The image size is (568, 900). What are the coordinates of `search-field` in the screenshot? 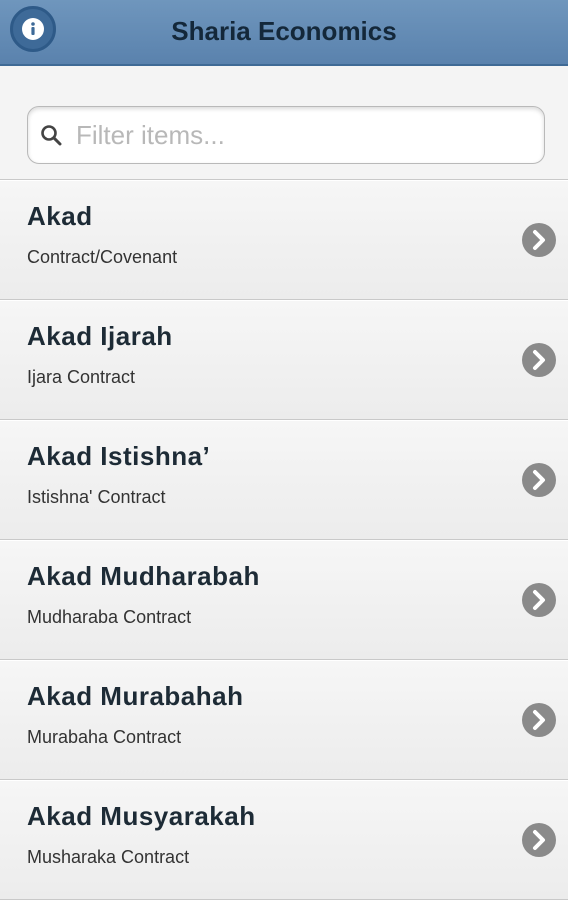 It's located at (286, 135).